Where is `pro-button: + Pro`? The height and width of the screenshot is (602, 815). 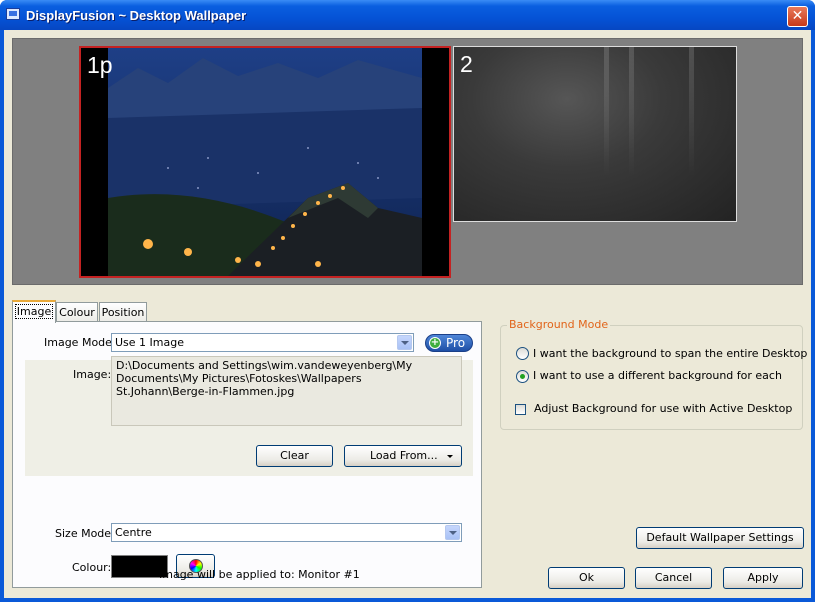
pro-button: + Pro is located at coordinates (449, 343).